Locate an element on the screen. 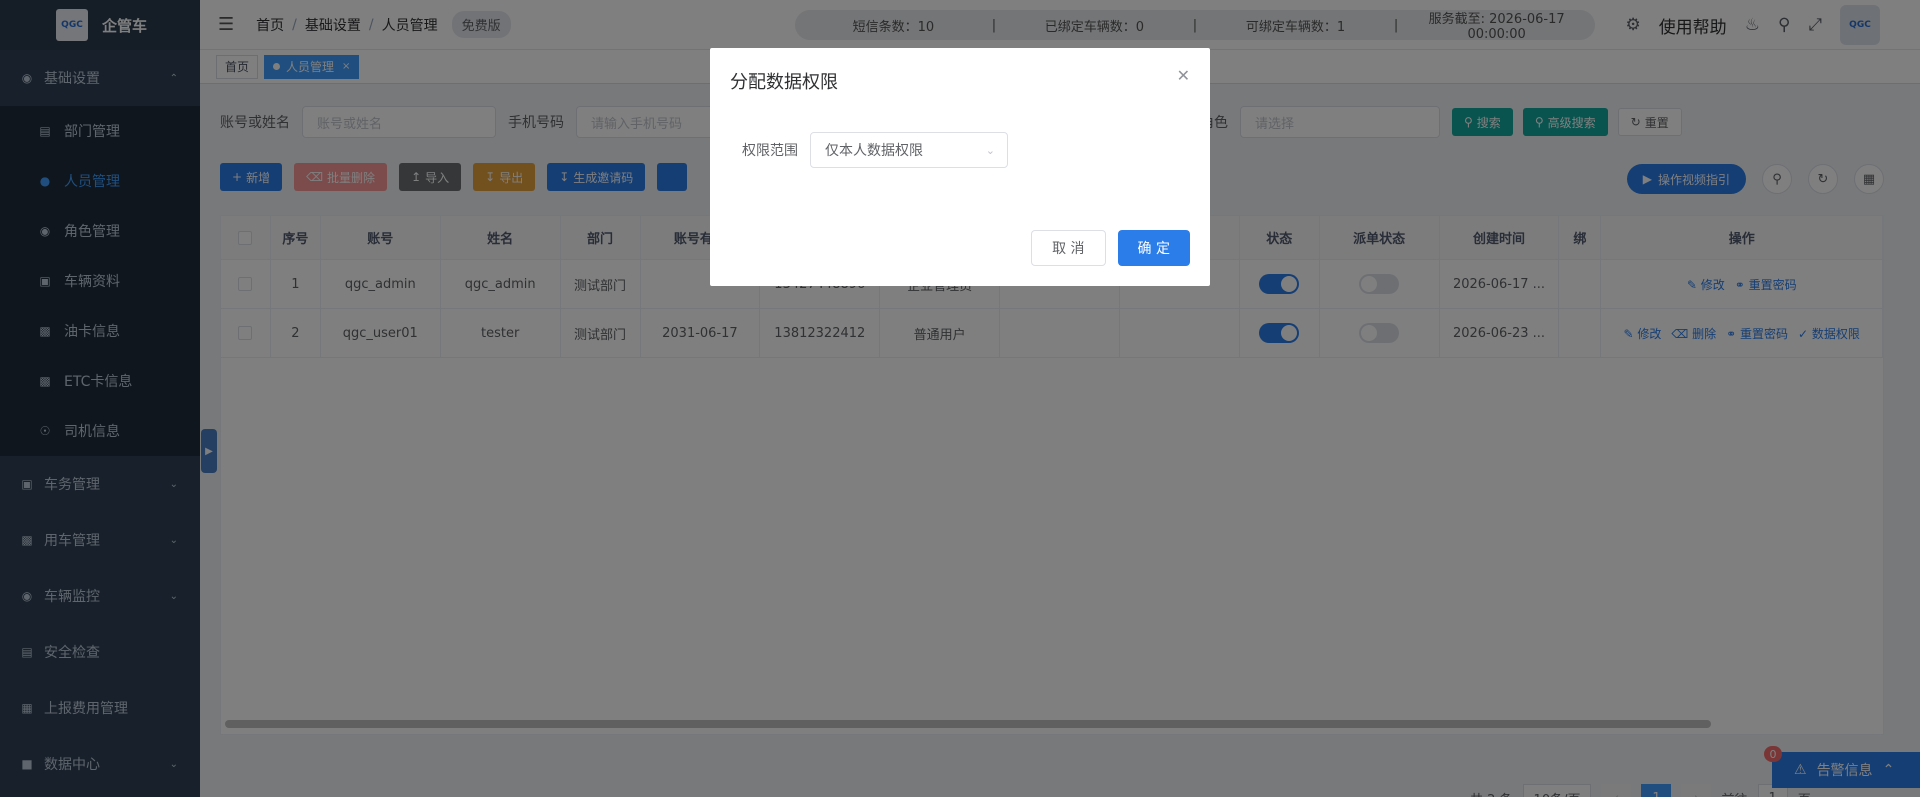  close-icon: ✕ is located at coordinates (1183, 75).